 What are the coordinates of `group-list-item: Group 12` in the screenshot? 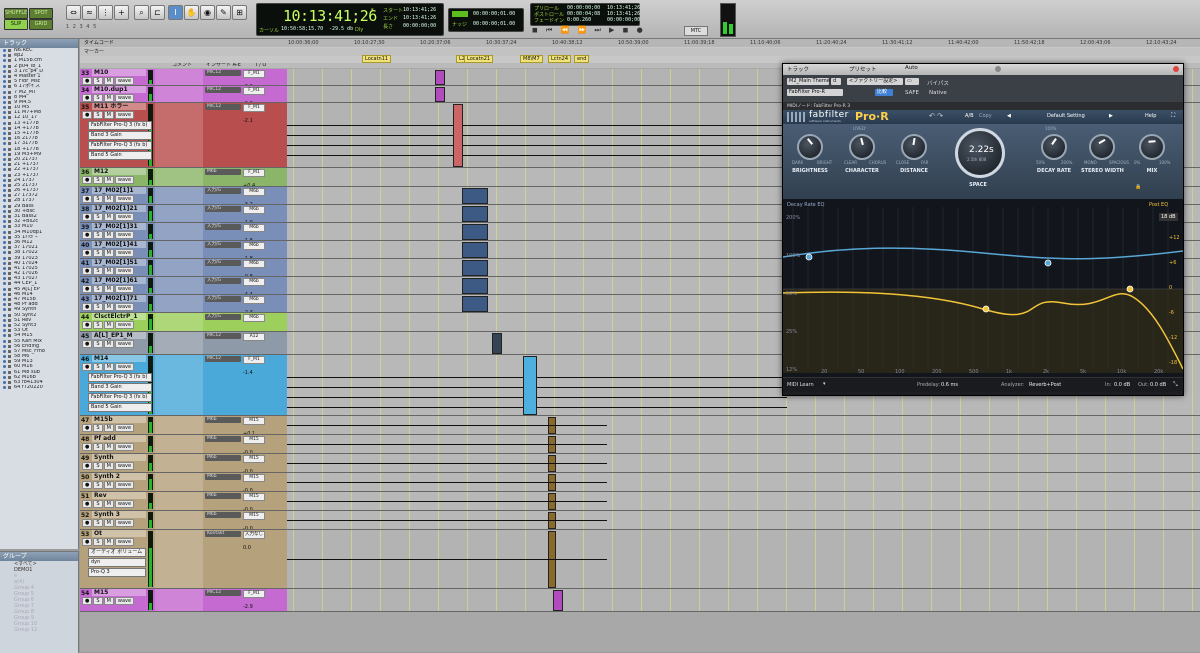 It's located at (39, 630).